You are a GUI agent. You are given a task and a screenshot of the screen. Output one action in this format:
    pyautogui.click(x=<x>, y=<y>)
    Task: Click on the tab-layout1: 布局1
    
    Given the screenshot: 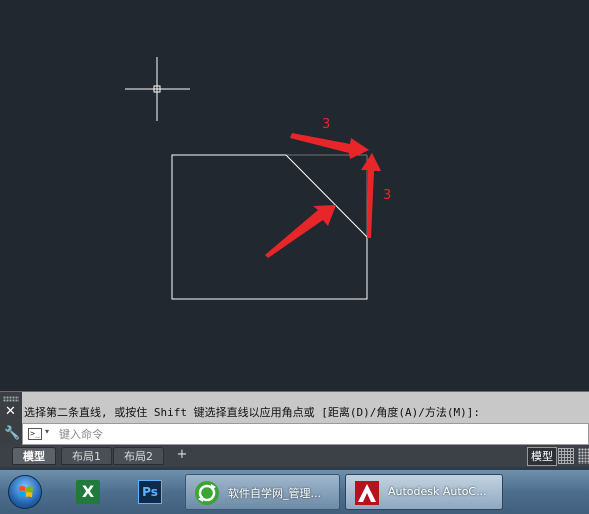 What is the action you would take?
    pyautogui.click(x=86, y=456)
    